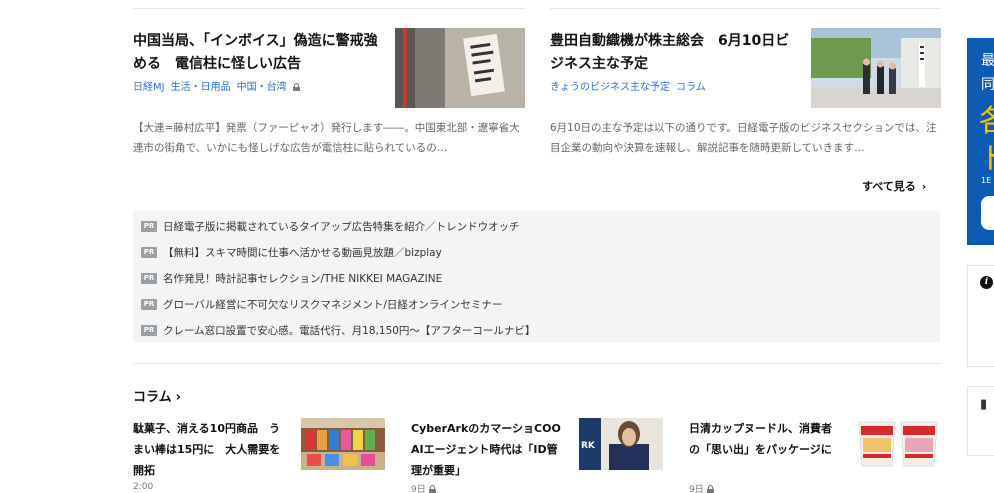 Image resolution: width=994 pixels, height=493 pixels. I want to click on pr-item: PR 名作発見！時計記事セレクション/THE NIKKEI MAGAZINE, so click(291, 278).